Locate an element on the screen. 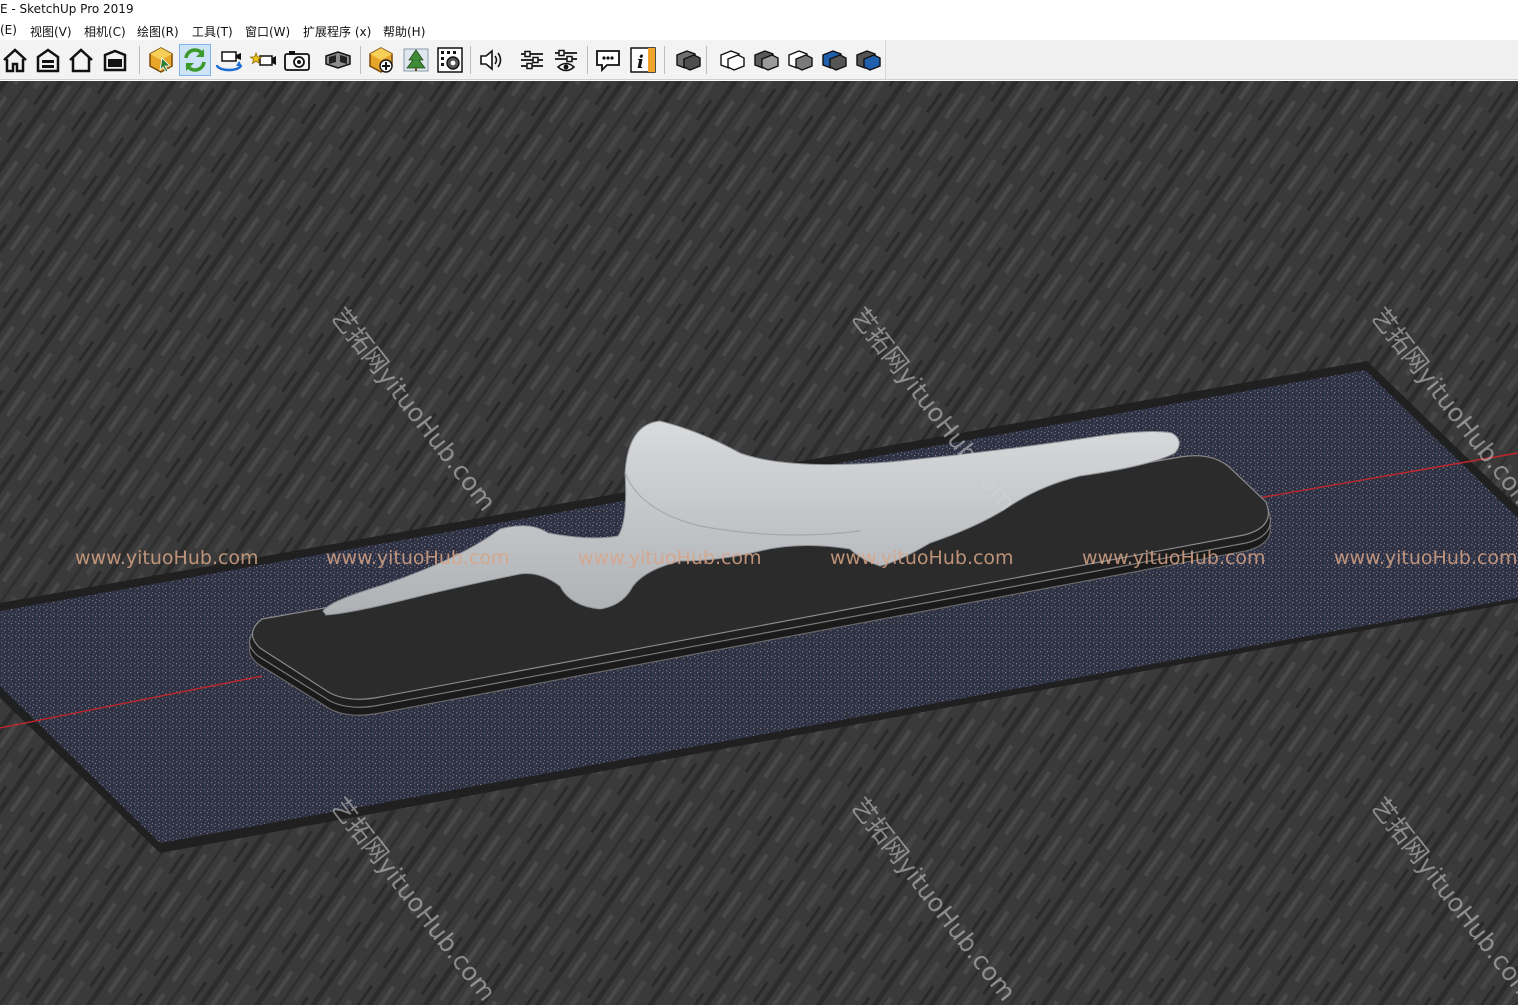  geolocation-icon is located at coordinates (161, 60).